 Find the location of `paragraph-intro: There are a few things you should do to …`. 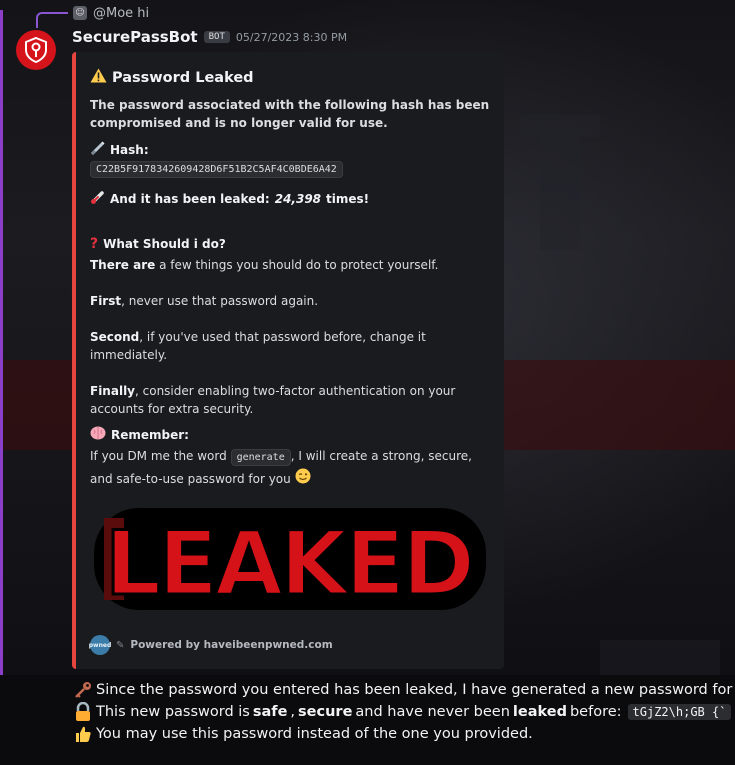

paragraph-intro: There are a few things you should do to … is located at coordinates (287, 265).